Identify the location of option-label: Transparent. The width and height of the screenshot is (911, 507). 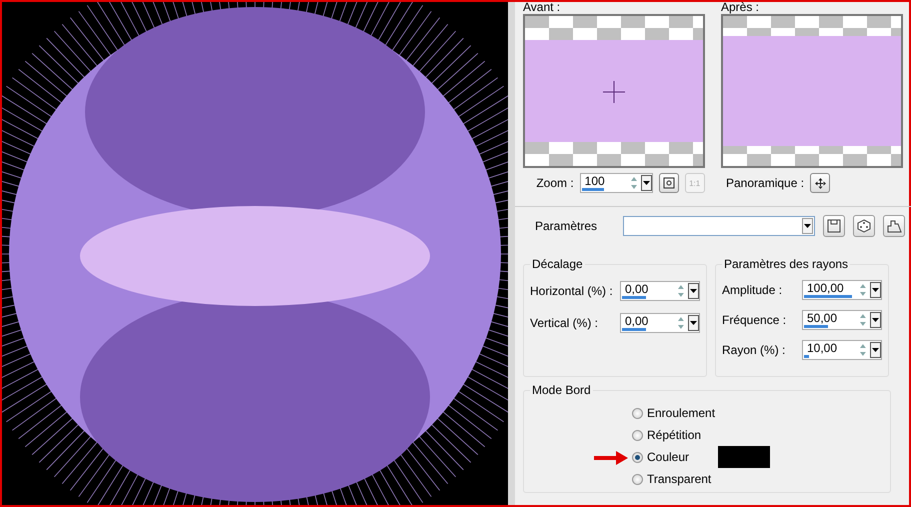
(679, 479).